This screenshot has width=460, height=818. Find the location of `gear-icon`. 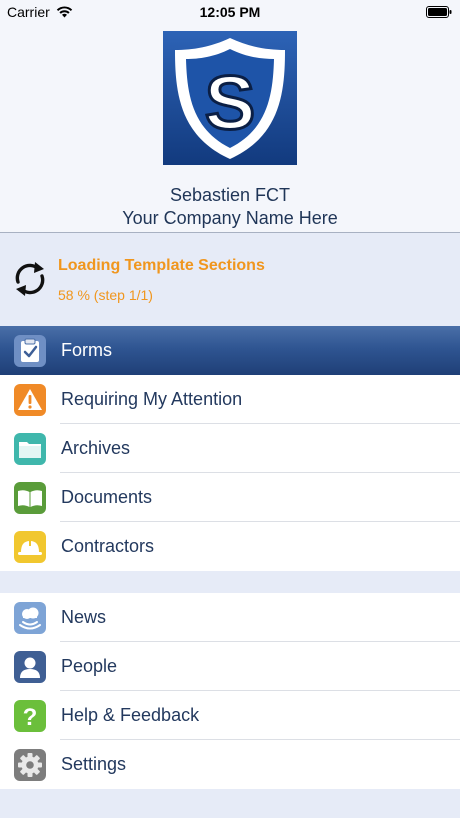

gear-icon is located at coordinates (30, 765).